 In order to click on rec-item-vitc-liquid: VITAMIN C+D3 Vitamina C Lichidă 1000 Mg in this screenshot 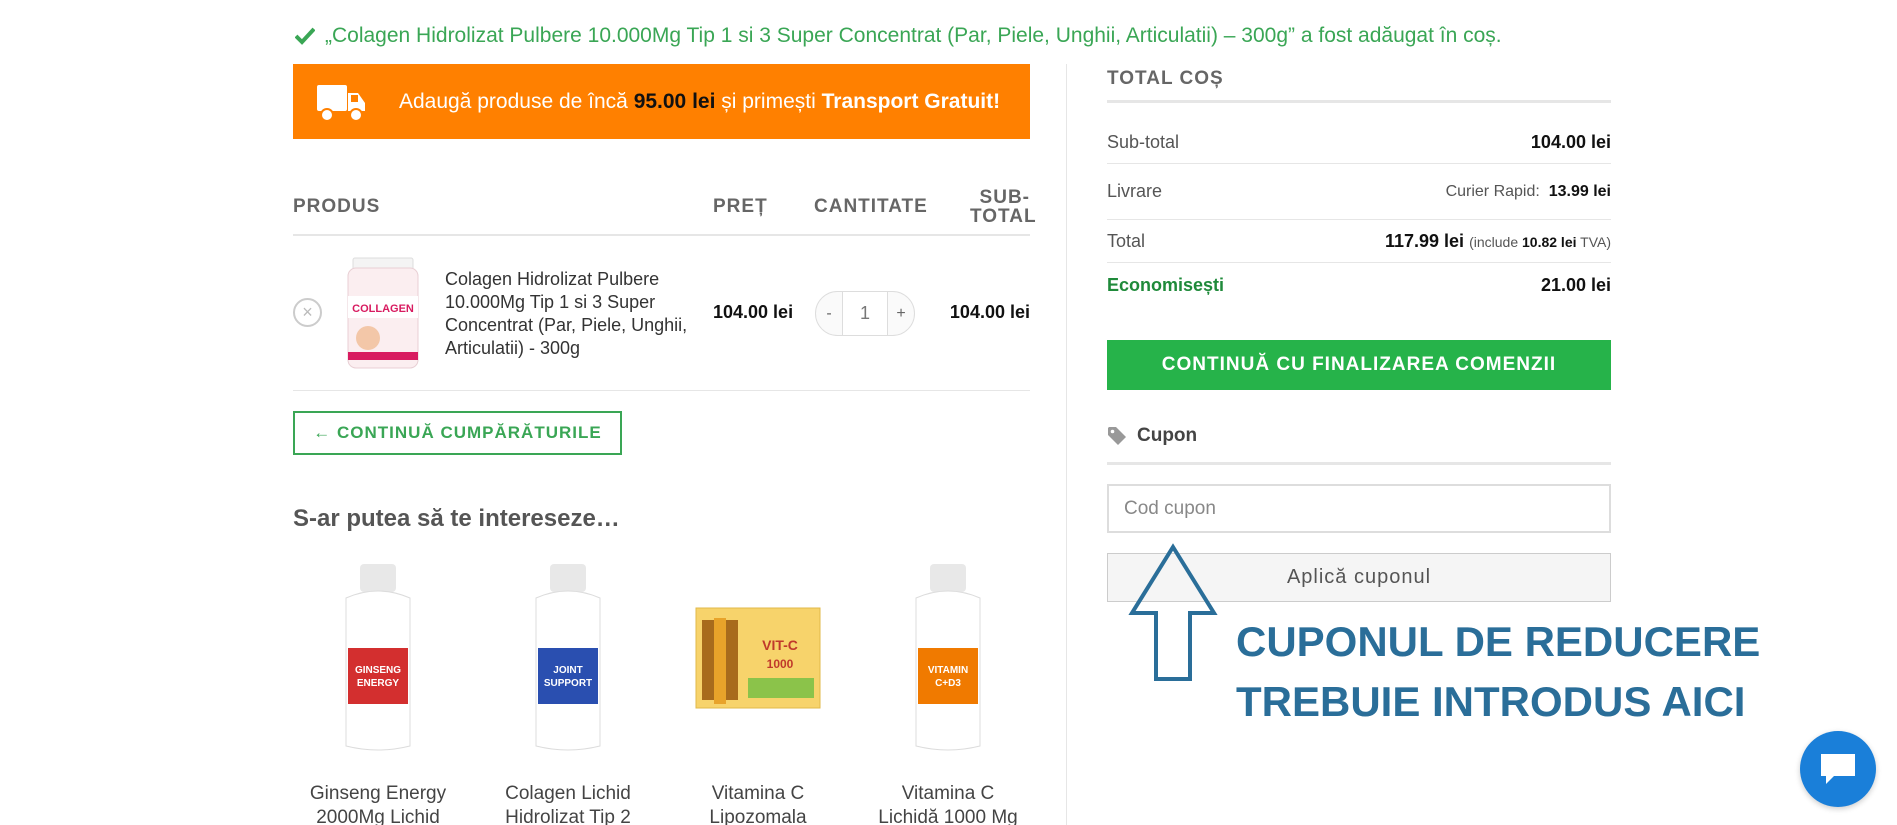, I will do `click(948, 691)`.